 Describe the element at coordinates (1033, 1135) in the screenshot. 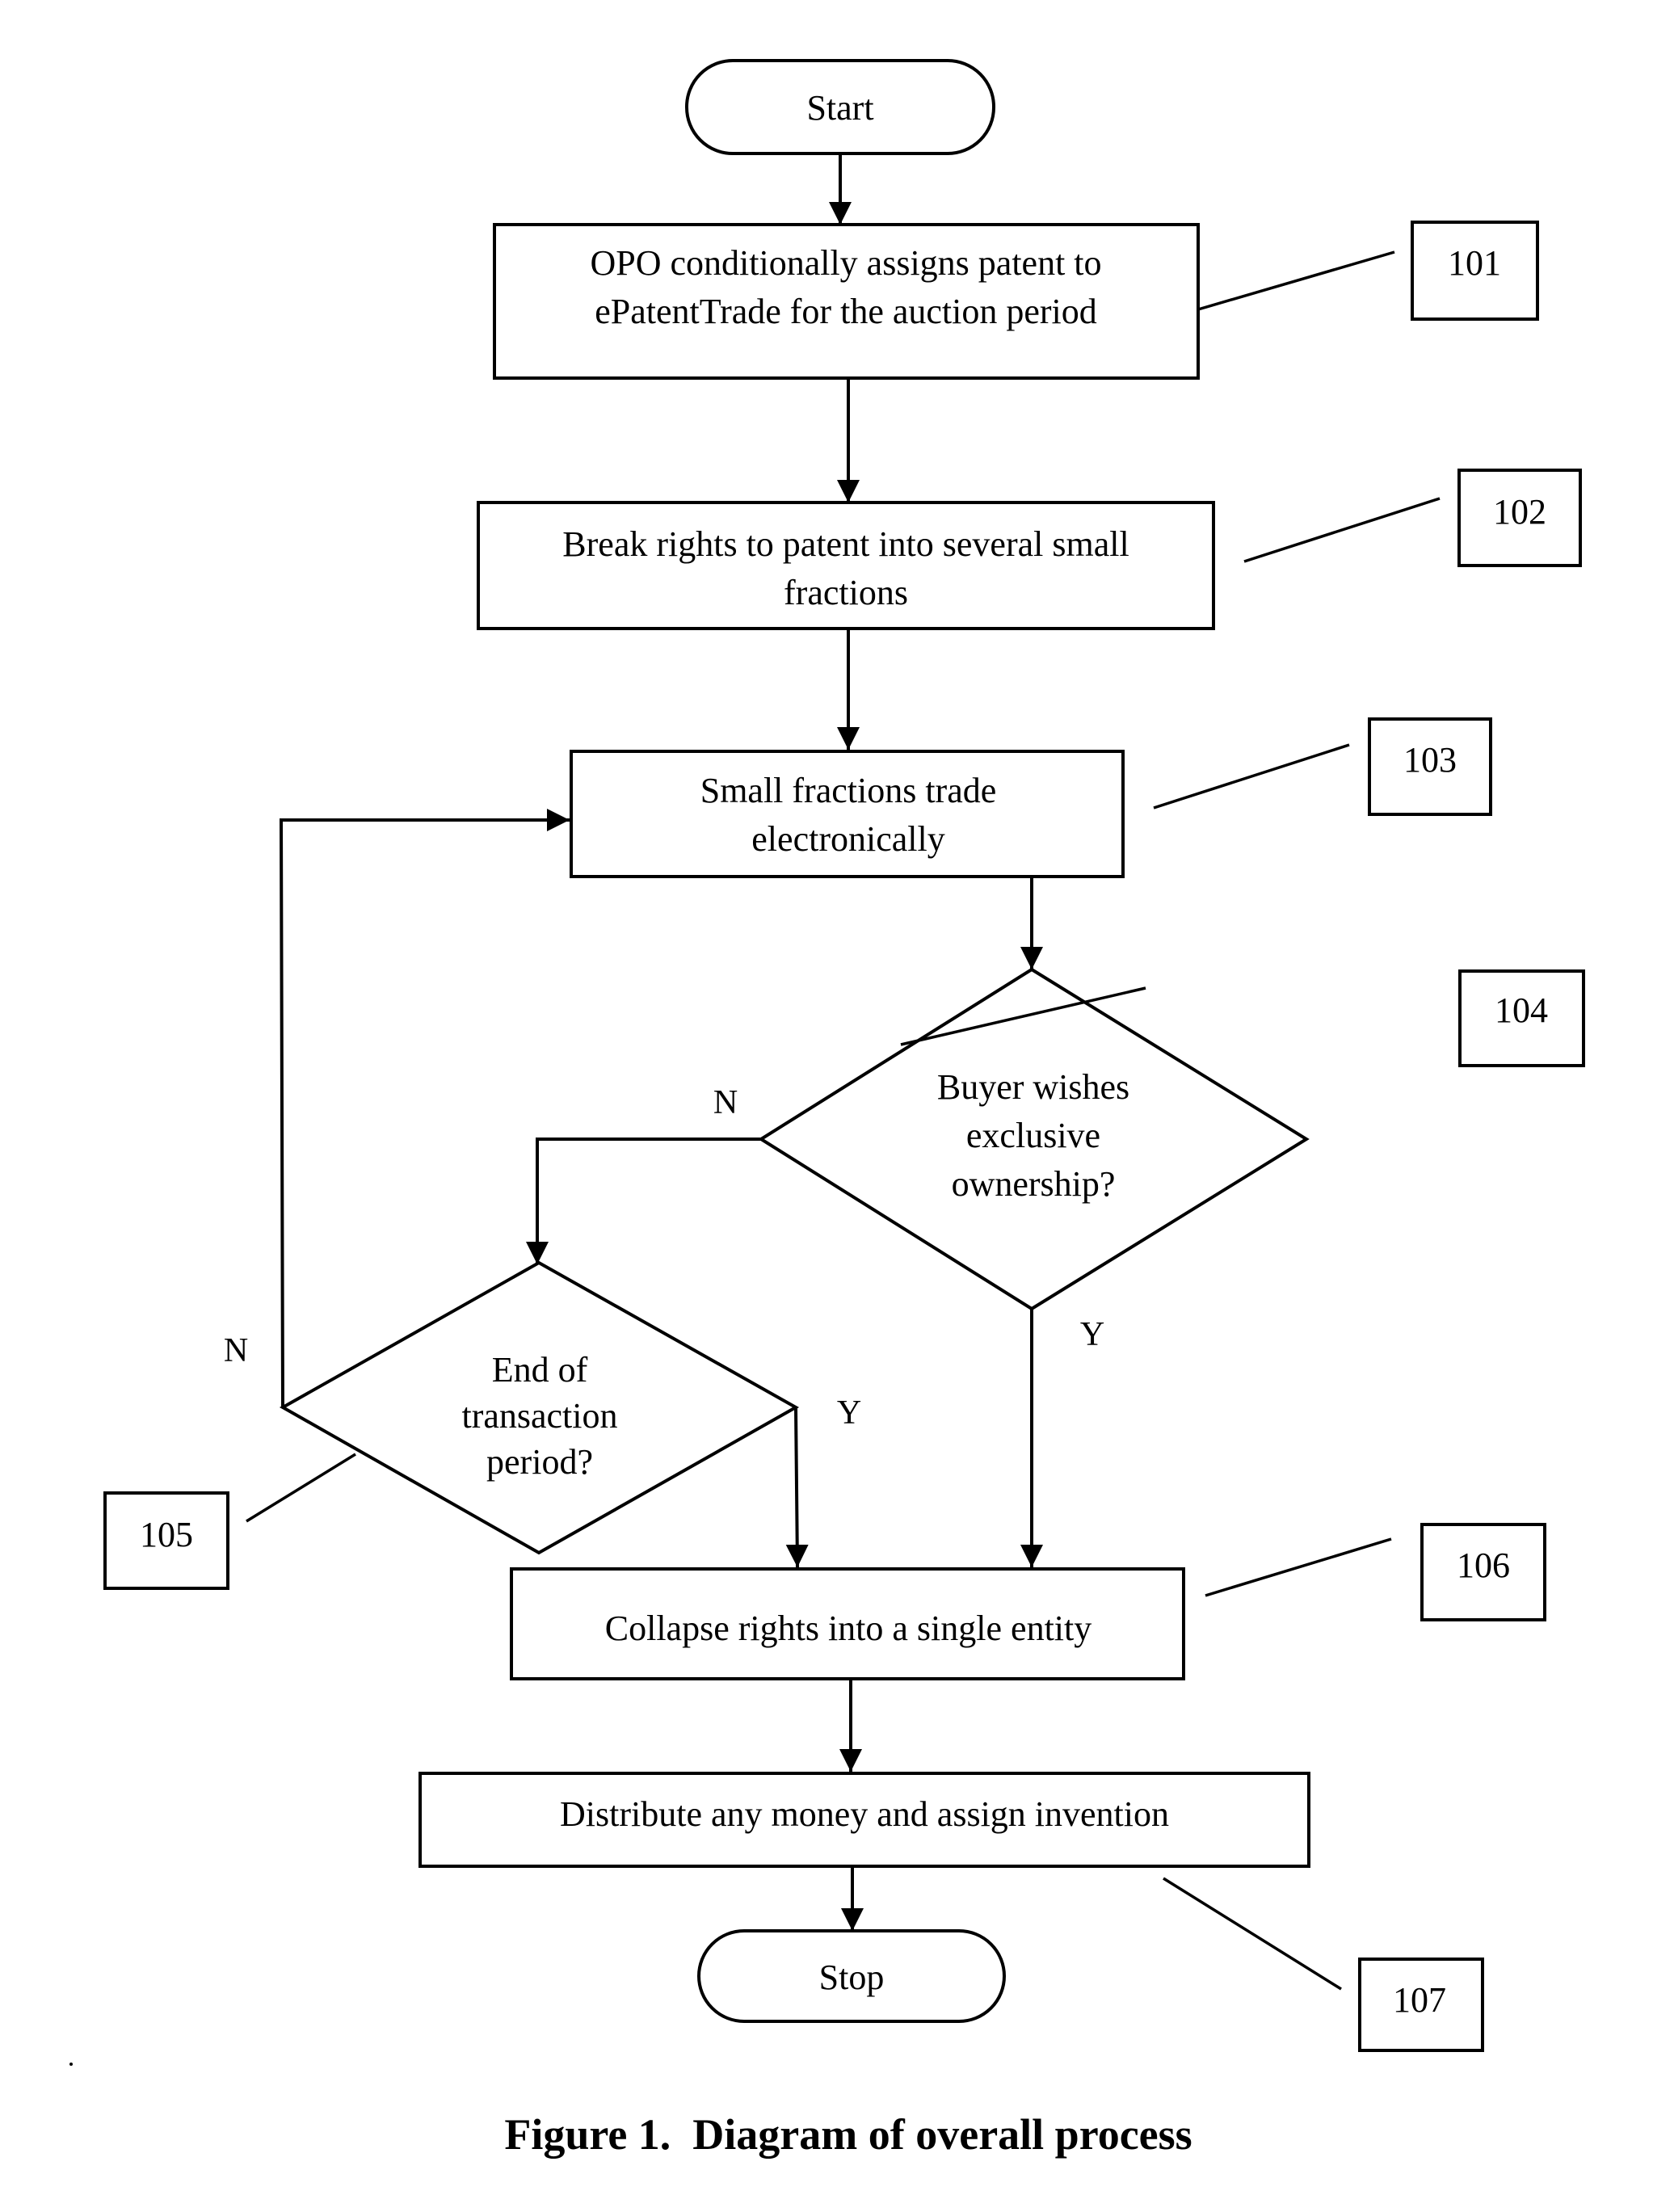

I see `decision-104-line-2: exclusive` at that location.